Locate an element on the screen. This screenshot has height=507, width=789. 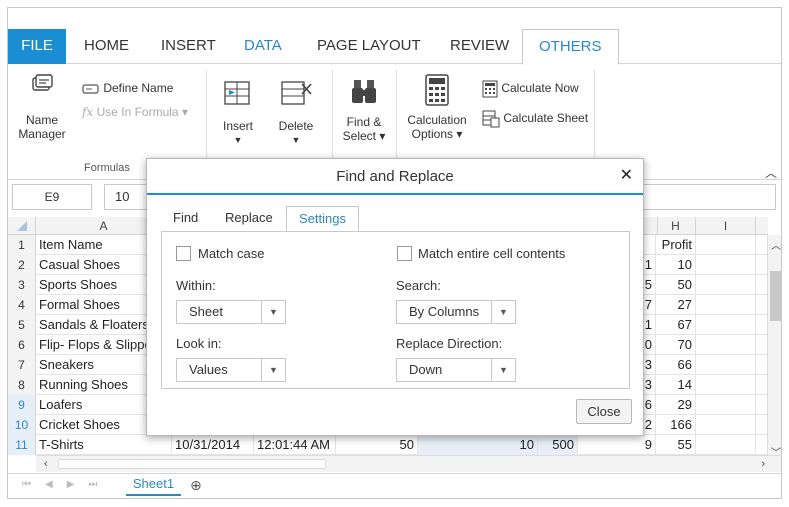
define-name-button: Define Name is located at coordinates (127, 88).